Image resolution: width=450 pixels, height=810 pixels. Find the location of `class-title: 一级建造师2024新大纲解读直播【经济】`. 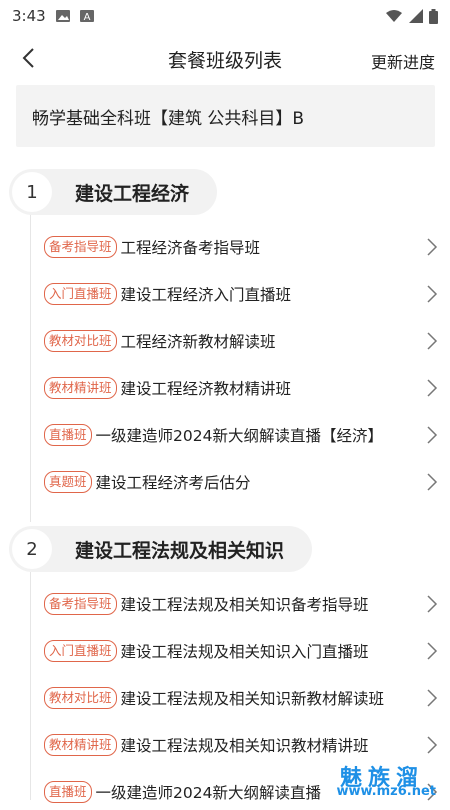

class-title: 一级建造师2024新大纲解读直播【经济】 is located at coordinates (239, 435).